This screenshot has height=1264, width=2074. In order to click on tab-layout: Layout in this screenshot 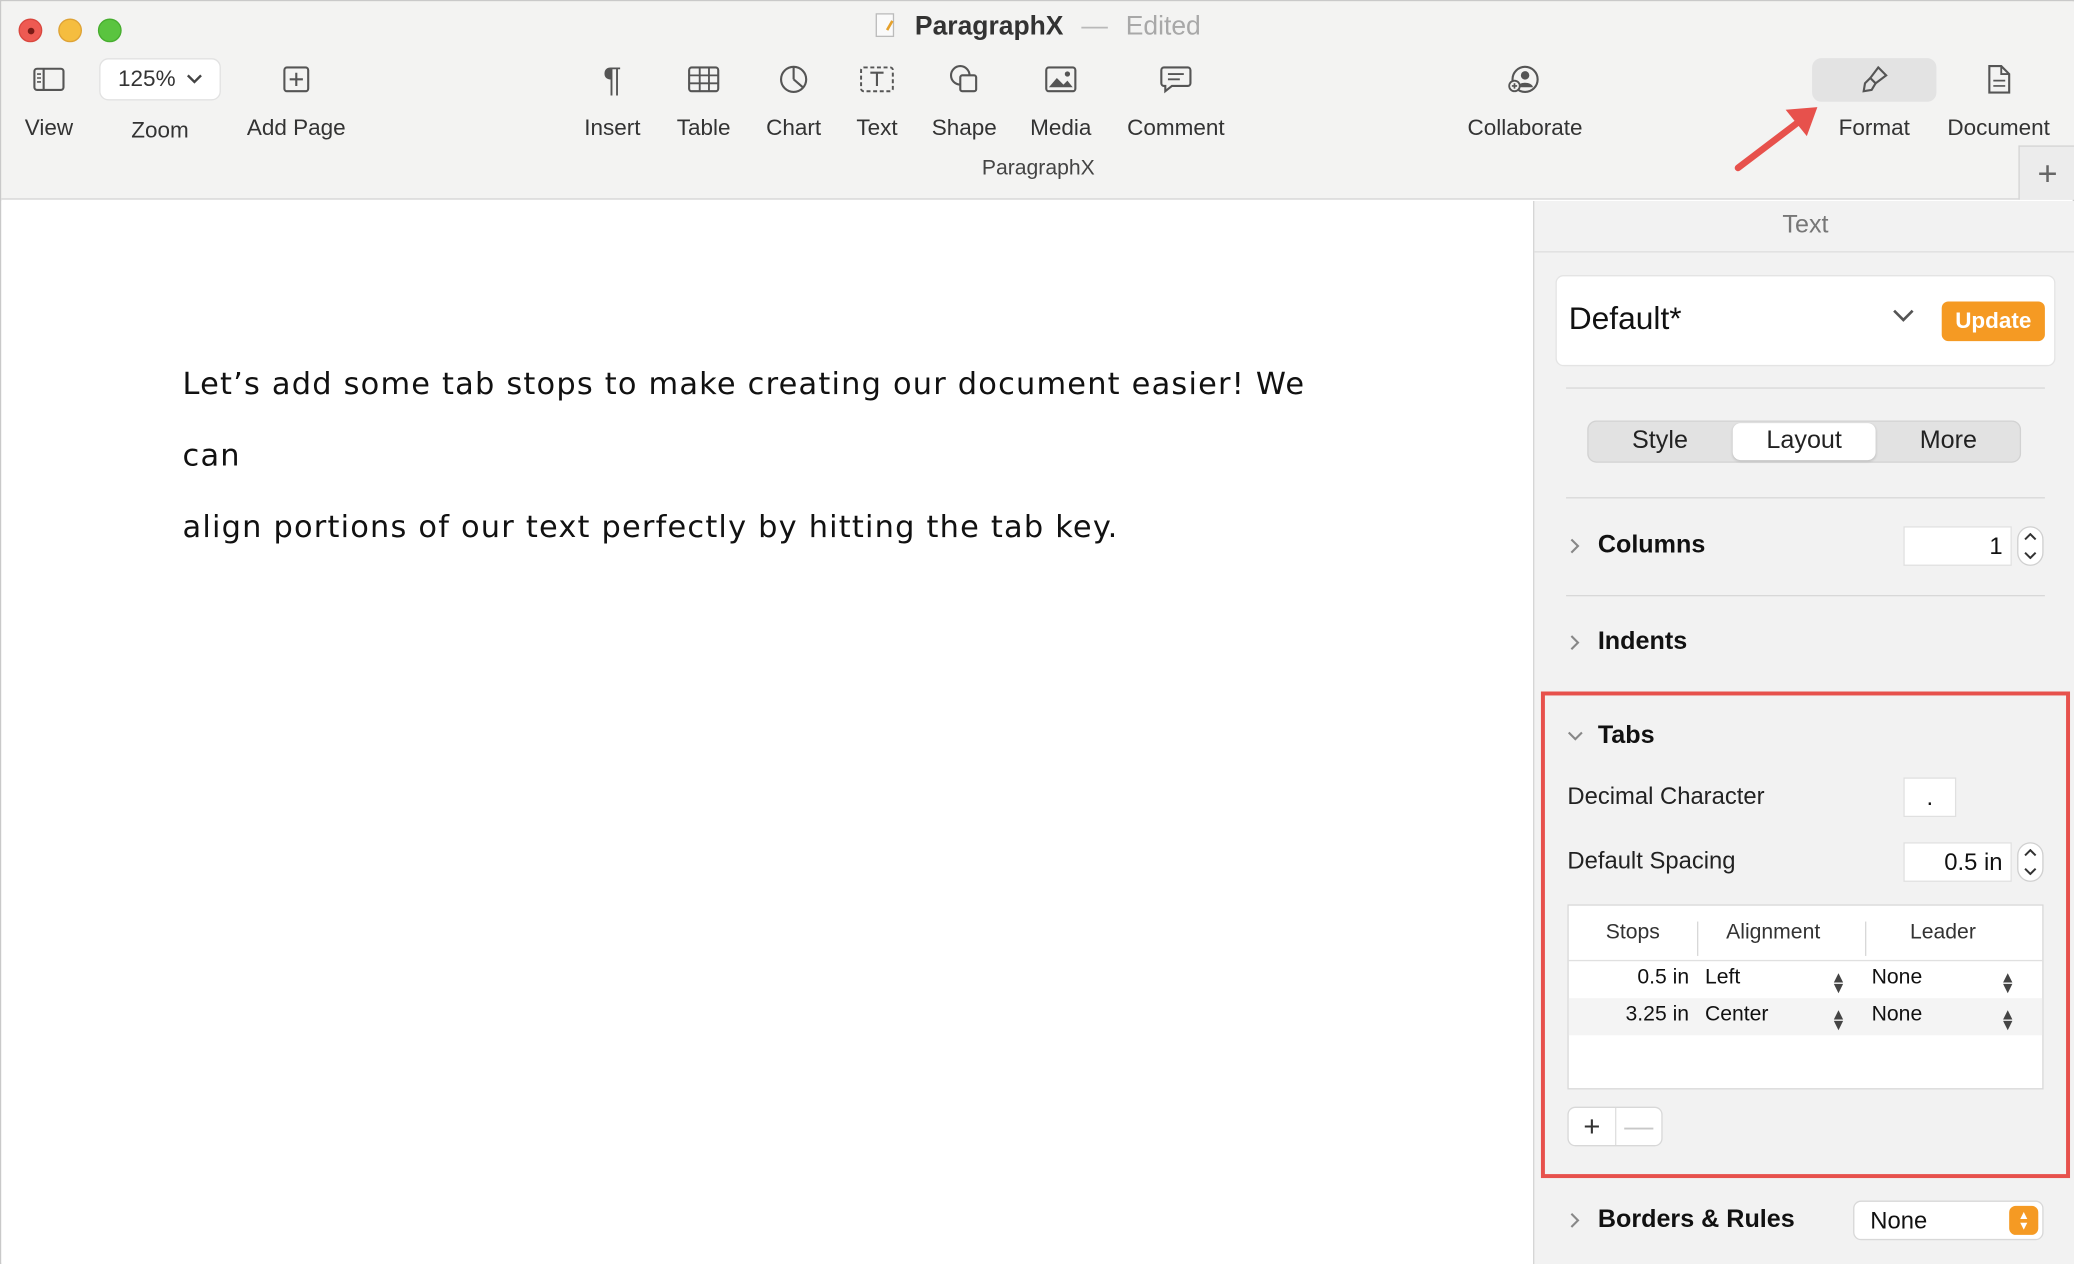, I will do `click(1804, 442)`.